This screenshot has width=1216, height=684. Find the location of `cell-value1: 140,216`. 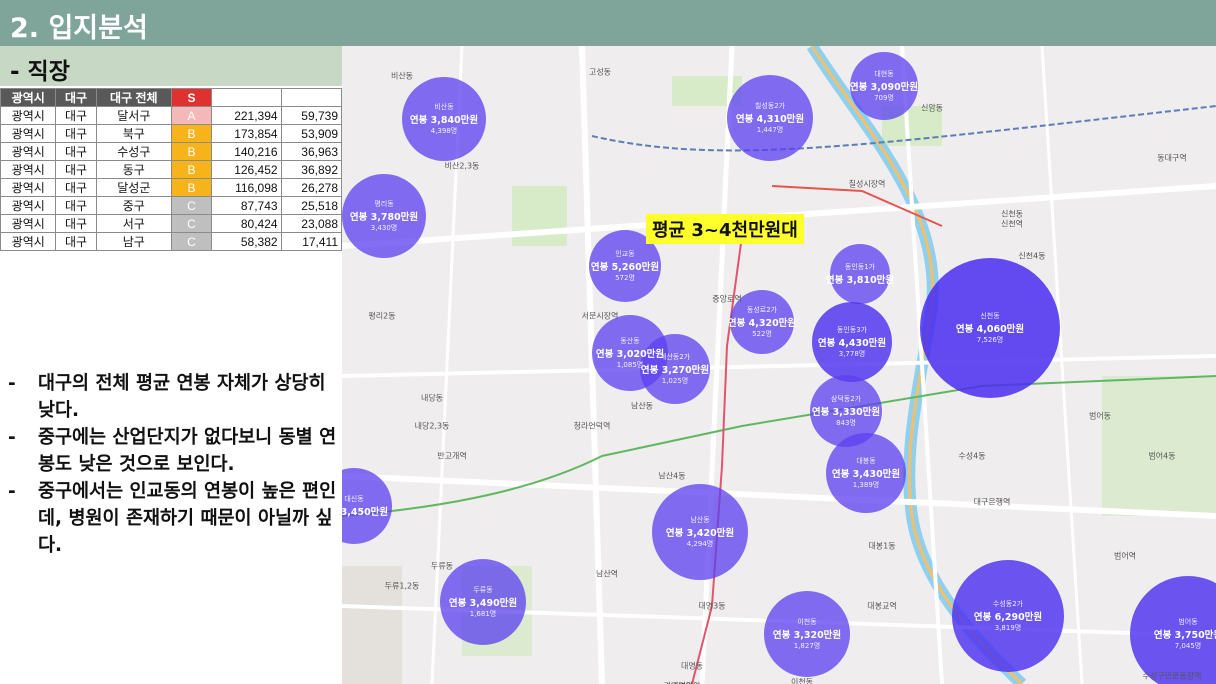

cell-value1: 140,216 is located at coordinates (246, 151).